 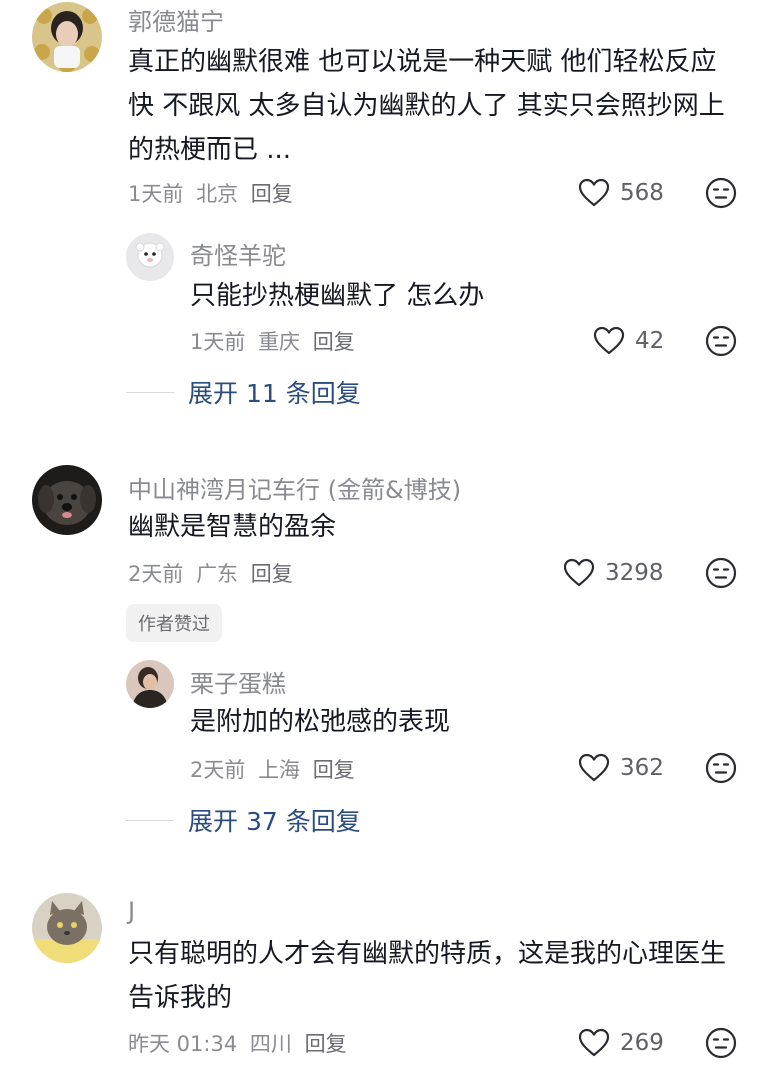 What do you see at coordinates (320, 722) in the screenshot?
I see `reply-text: 是附加的松弛感的表现` at bounding box center [320, 722].